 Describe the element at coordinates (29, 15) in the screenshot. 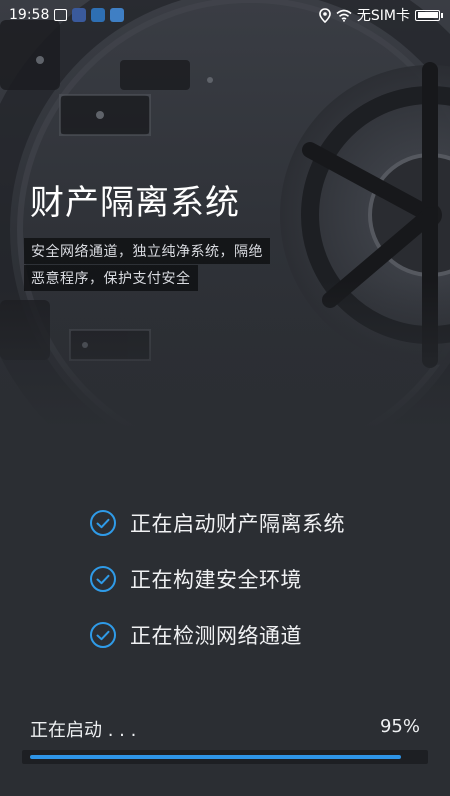

I see `status-time: 19:58` at that location.